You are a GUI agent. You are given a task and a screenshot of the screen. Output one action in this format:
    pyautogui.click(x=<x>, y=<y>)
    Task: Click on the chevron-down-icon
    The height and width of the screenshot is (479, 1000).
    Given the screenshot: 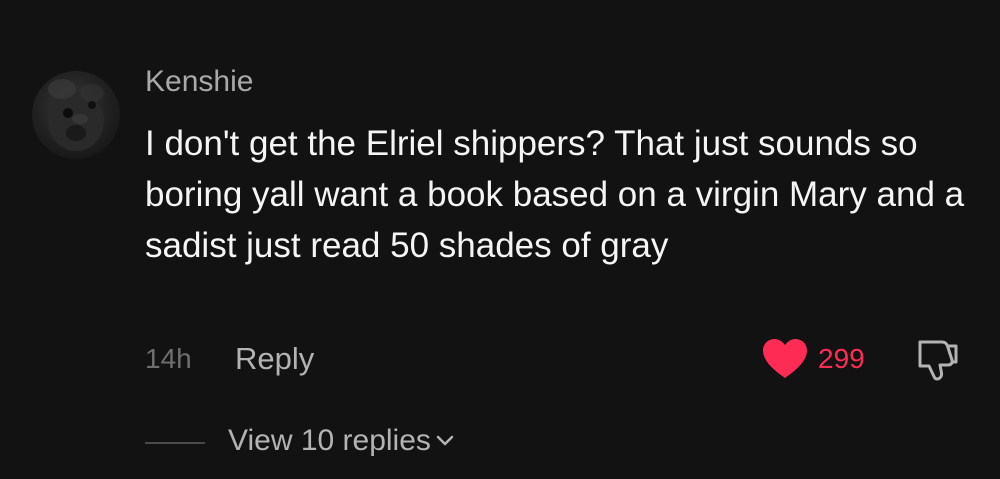 What is the action you would take?
    pyautogui.click(x=445, y=440)
    